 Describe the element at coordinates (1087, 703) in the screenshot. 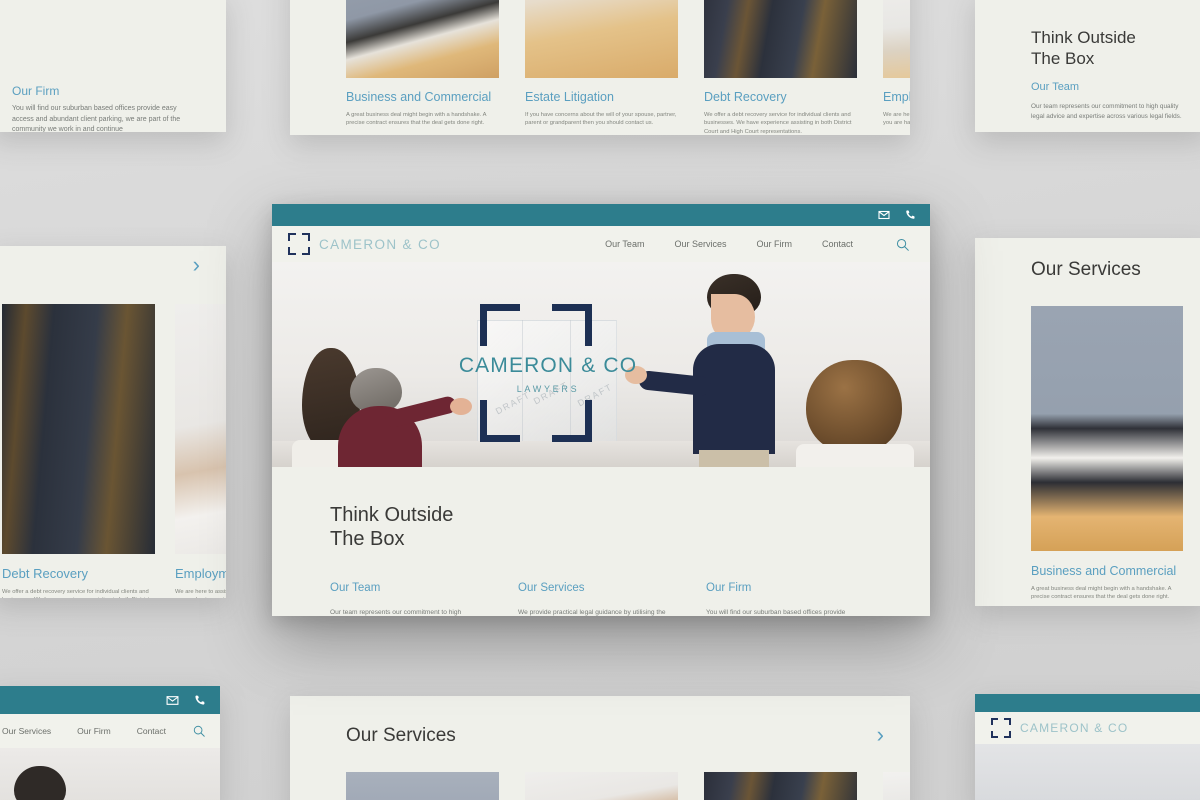

I see `bottom-right-topbar` at that location.